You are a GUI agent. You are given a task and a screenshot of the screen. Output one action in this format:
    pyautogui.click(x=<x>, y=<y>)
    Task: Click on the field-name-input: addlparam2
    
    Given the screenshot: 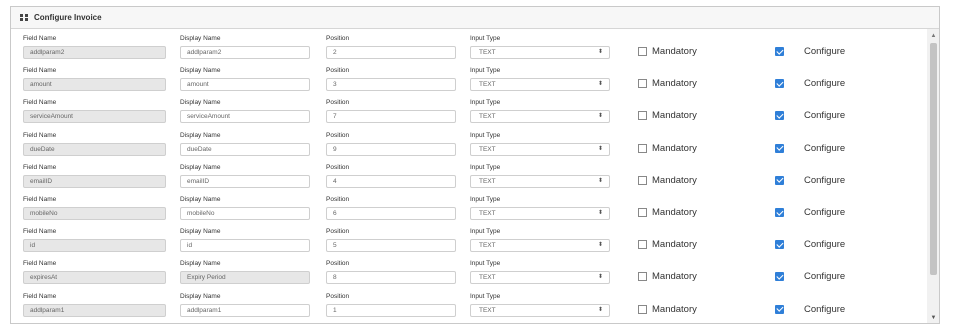 What is the action you would take?
    pyautogui.click(x=94, y=52)
    